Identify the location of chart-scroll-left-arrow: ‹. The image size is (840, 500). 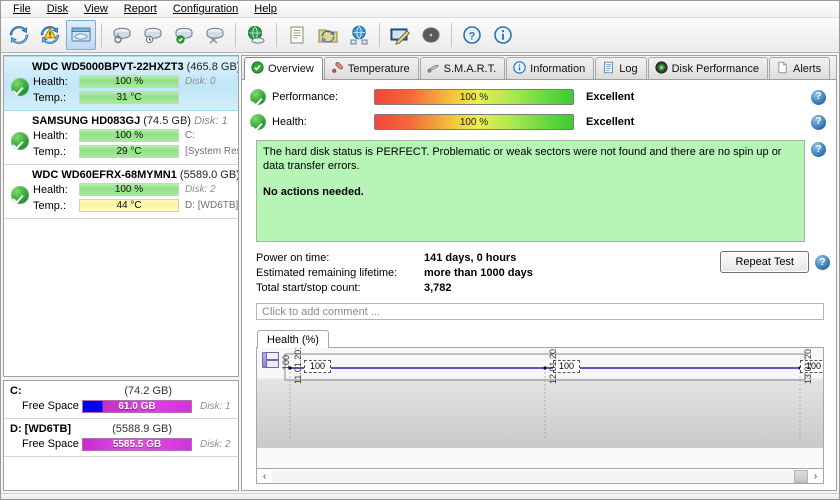
(264, 476).